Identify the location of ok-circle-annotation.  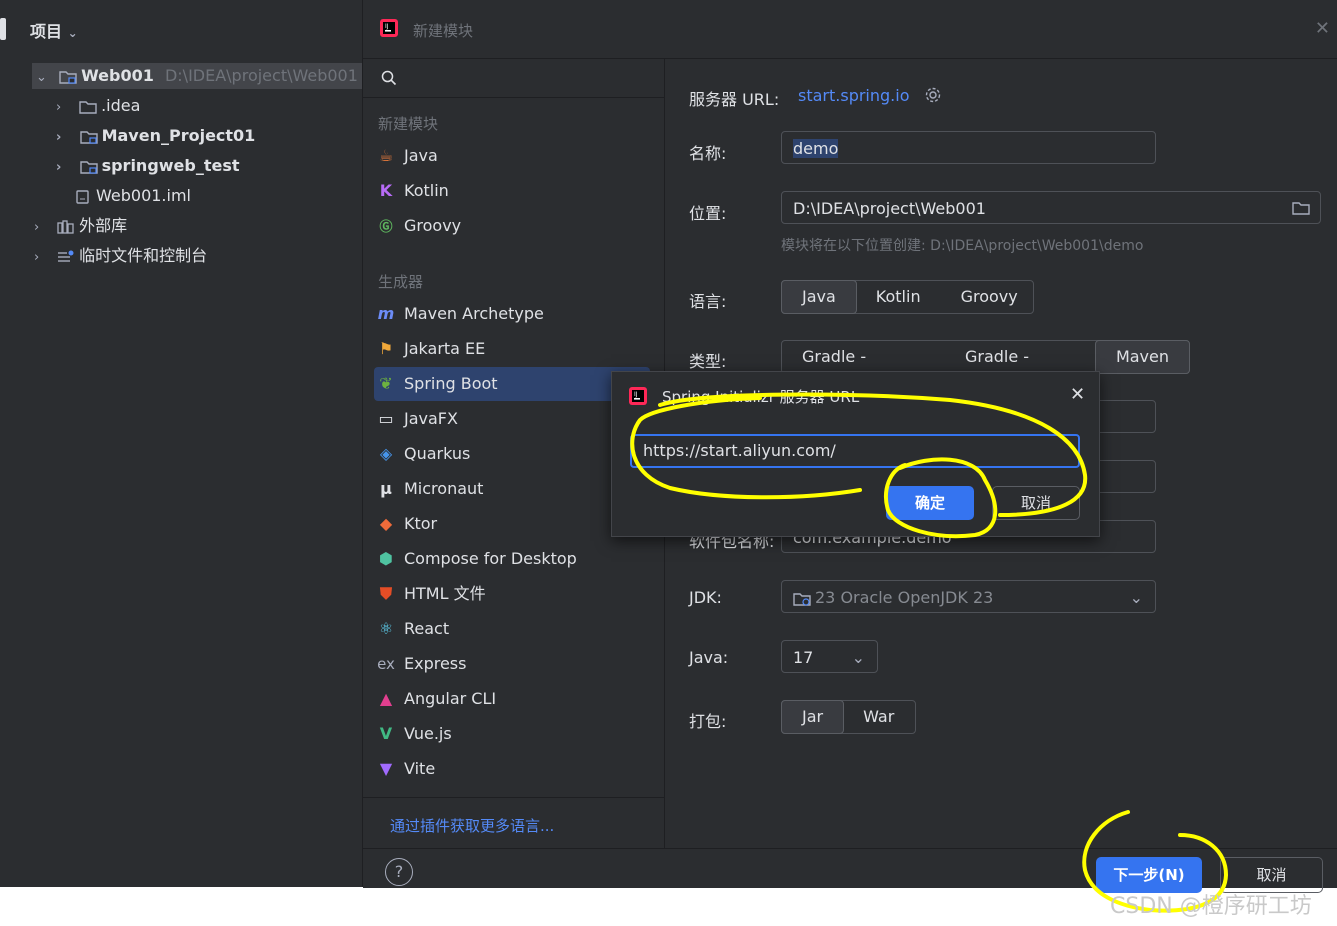
(941, 498).